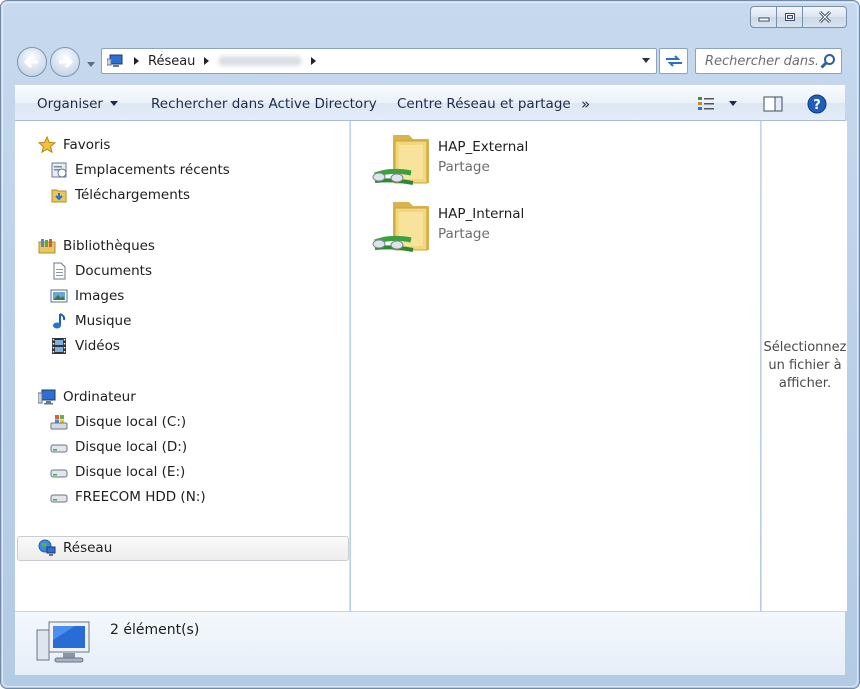 Image resolution: width=860 pixels, height=689 pixels. I want to click on minimize-icon, so click(763, 19).